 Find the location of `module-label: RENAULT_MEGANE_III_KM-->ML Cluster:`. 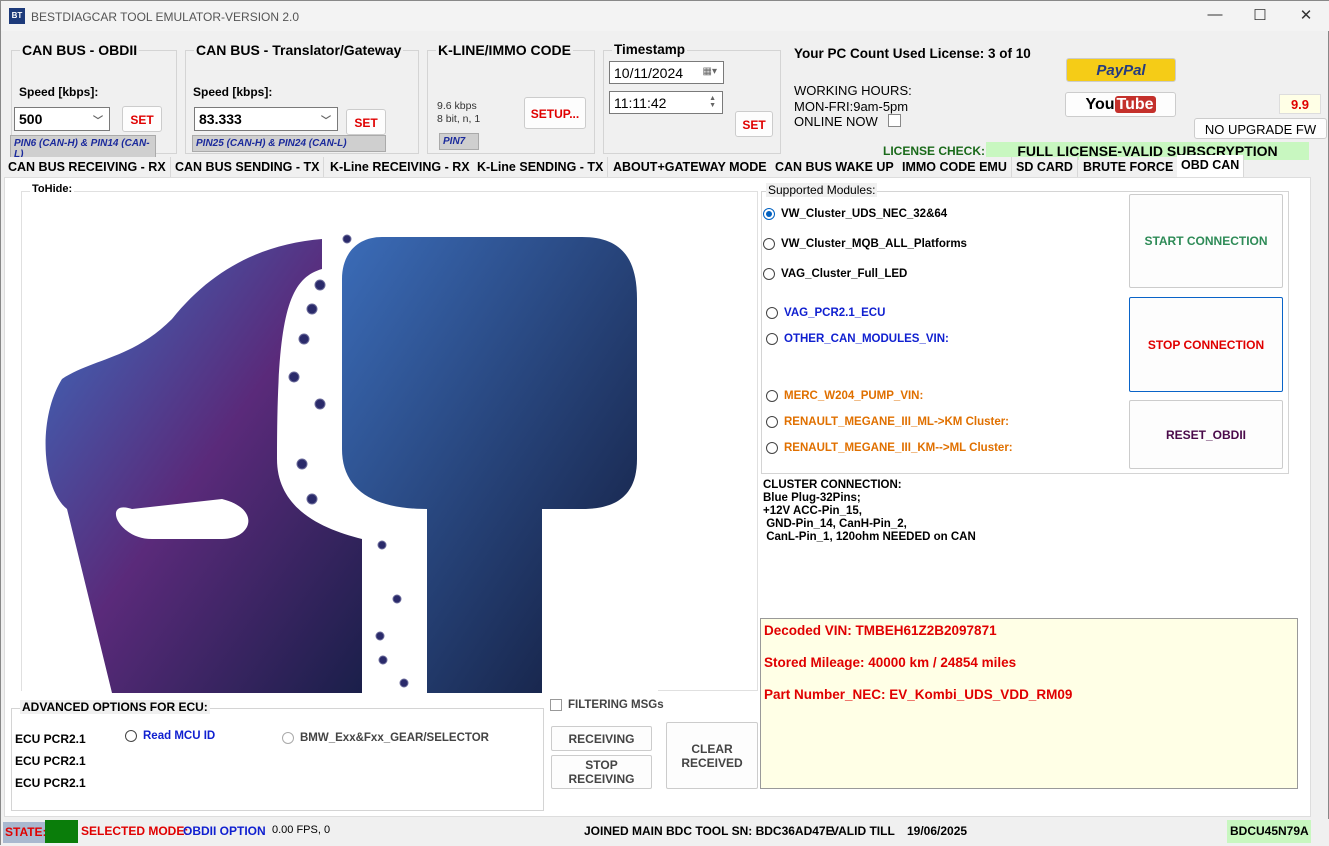

module-label: RENAULT_MEGANE_III_KM-->ML Cluster: is located at coordinates (898, 448).